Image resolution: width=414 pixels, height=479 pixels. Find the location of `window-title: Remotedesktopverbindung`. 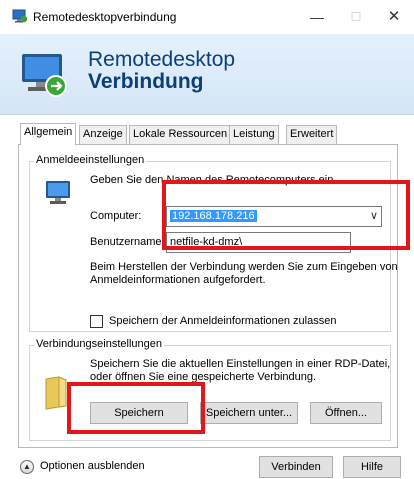

window-title: Remotedesktopverbindung is located at coordinates (105, 17).